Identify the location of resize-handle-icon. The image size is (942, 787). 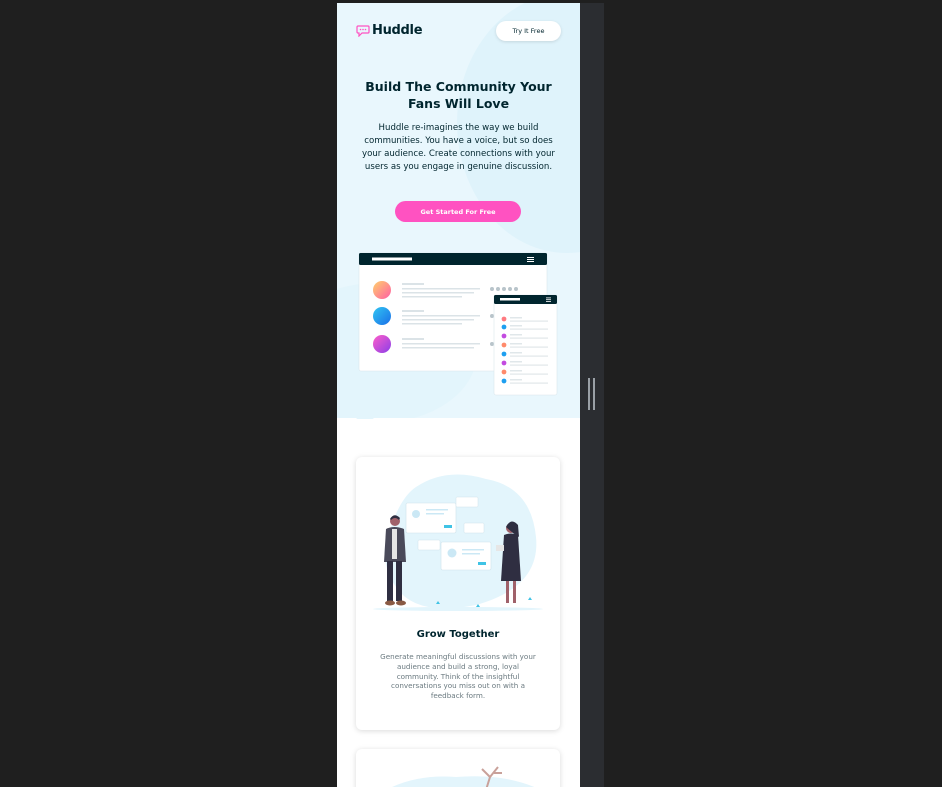
(592, 394).